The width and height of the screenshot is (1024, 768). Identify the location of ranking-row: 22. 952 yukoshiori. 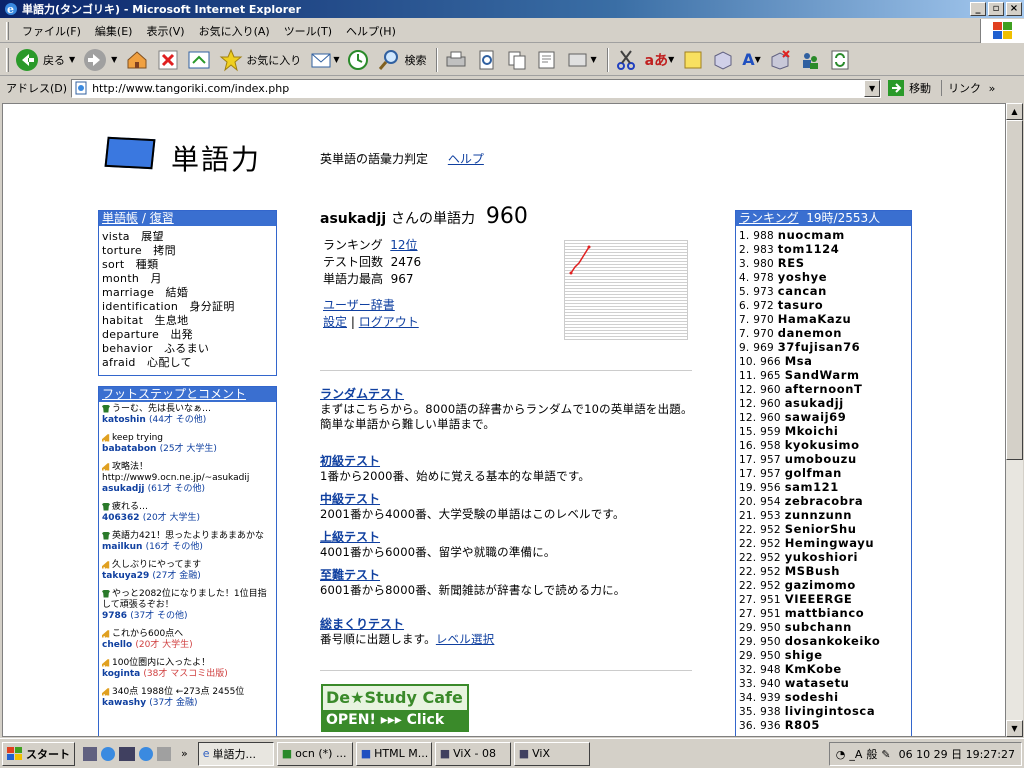
(823, 557).